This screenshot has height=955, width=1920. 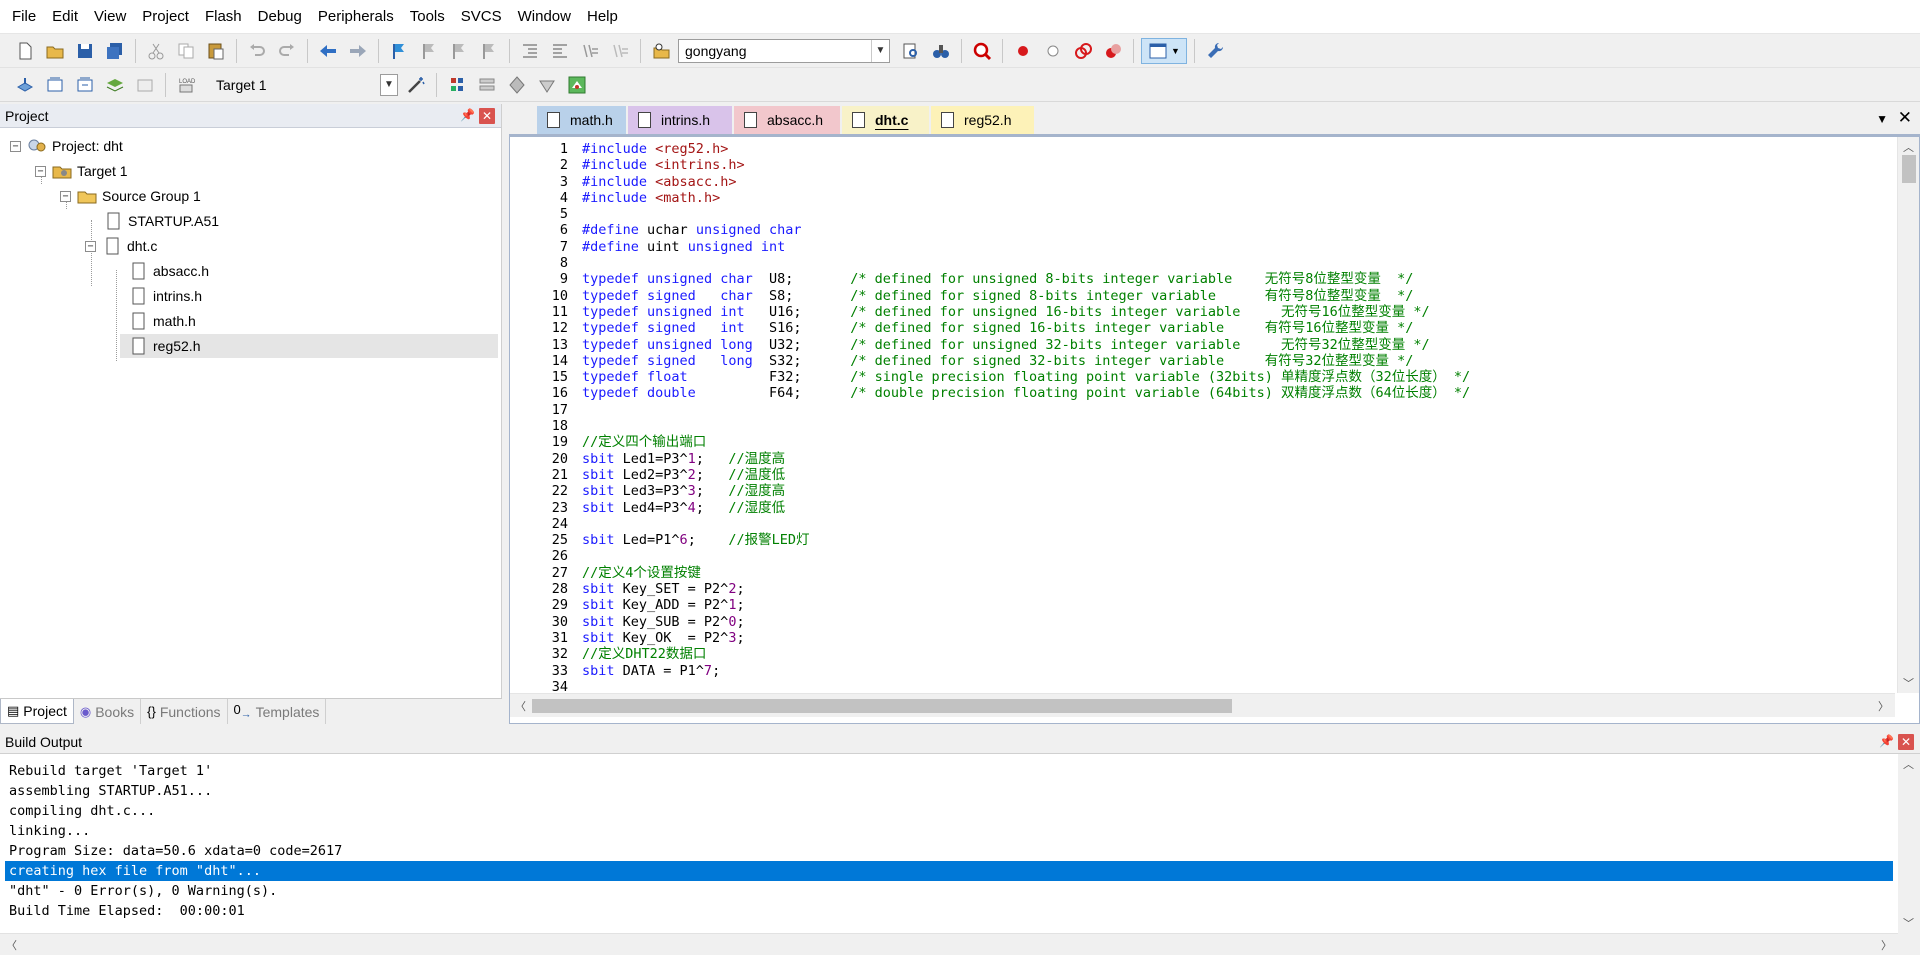 I want to click on batch-build-button, so click(x=115, y=85).